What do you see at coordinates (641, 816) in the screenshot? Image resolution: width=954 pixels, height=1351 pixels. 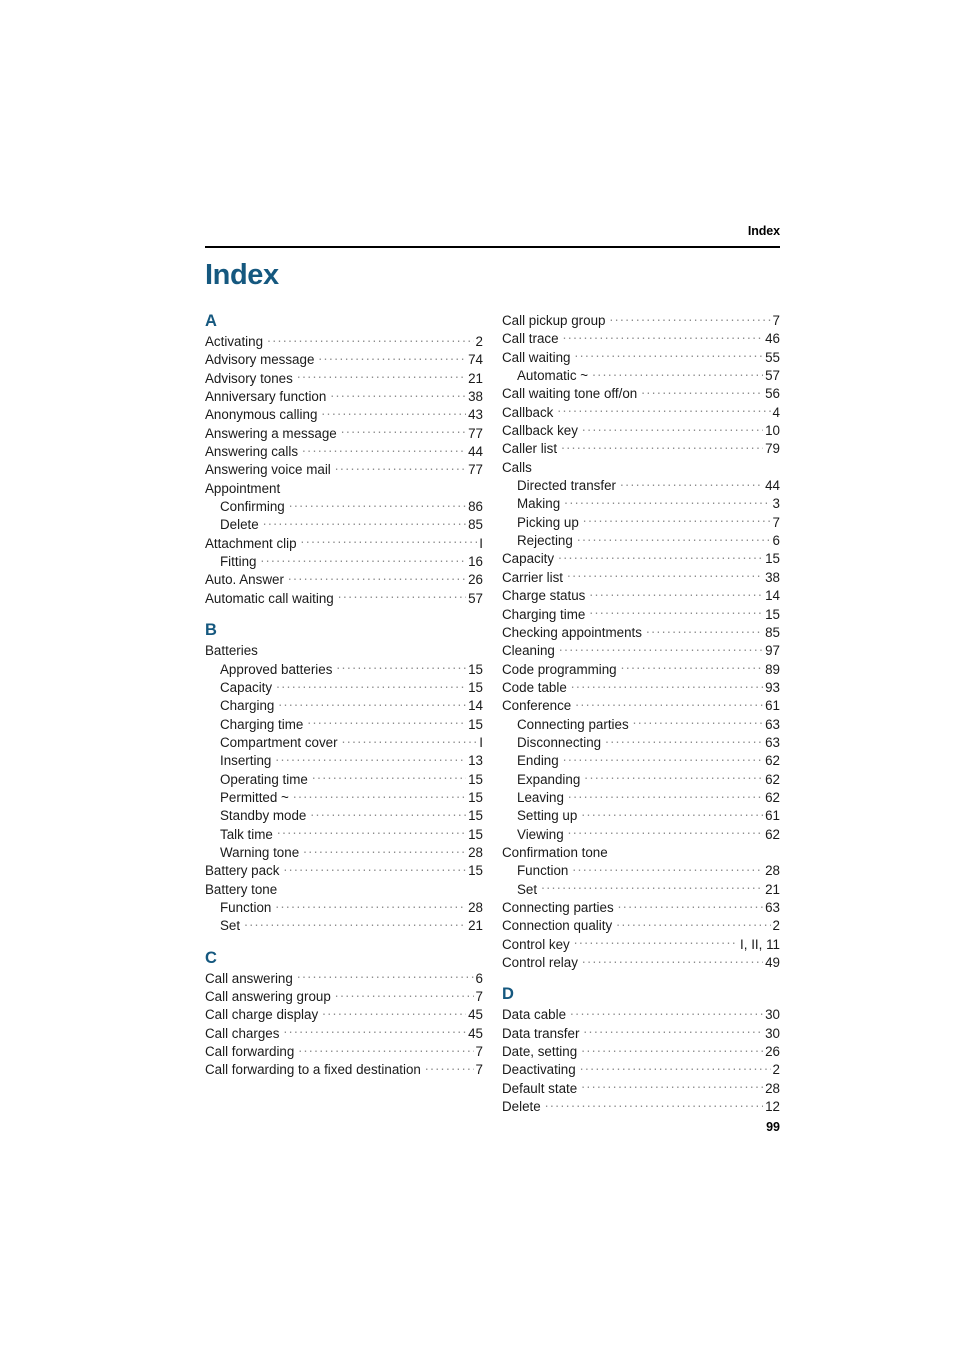 I see `index-entry: Setting up 61` at bounding box center [641, 816].